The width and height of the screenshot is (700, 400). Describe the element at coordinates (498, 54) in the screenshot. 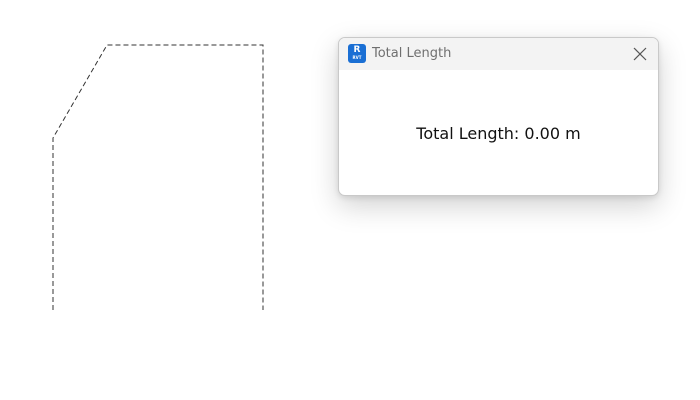

I see `dialog-titlebar: R RVT Total Length` at that location.